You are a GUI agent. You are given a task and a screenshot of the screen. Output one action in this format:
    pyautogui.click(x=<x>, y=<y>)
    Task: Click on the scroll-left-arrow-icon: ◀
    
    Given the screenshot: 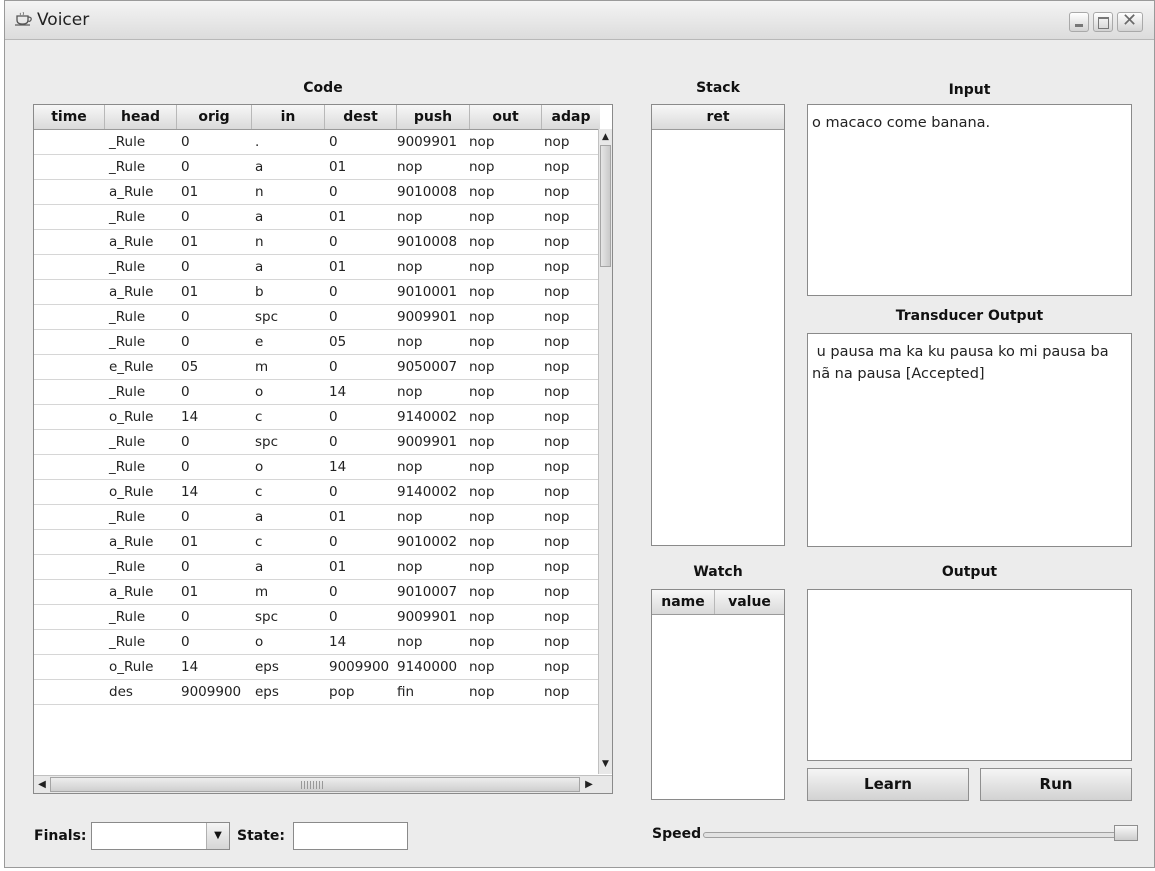 What is the action you would take?
    pyautogui.click(x=42, y=785)
    